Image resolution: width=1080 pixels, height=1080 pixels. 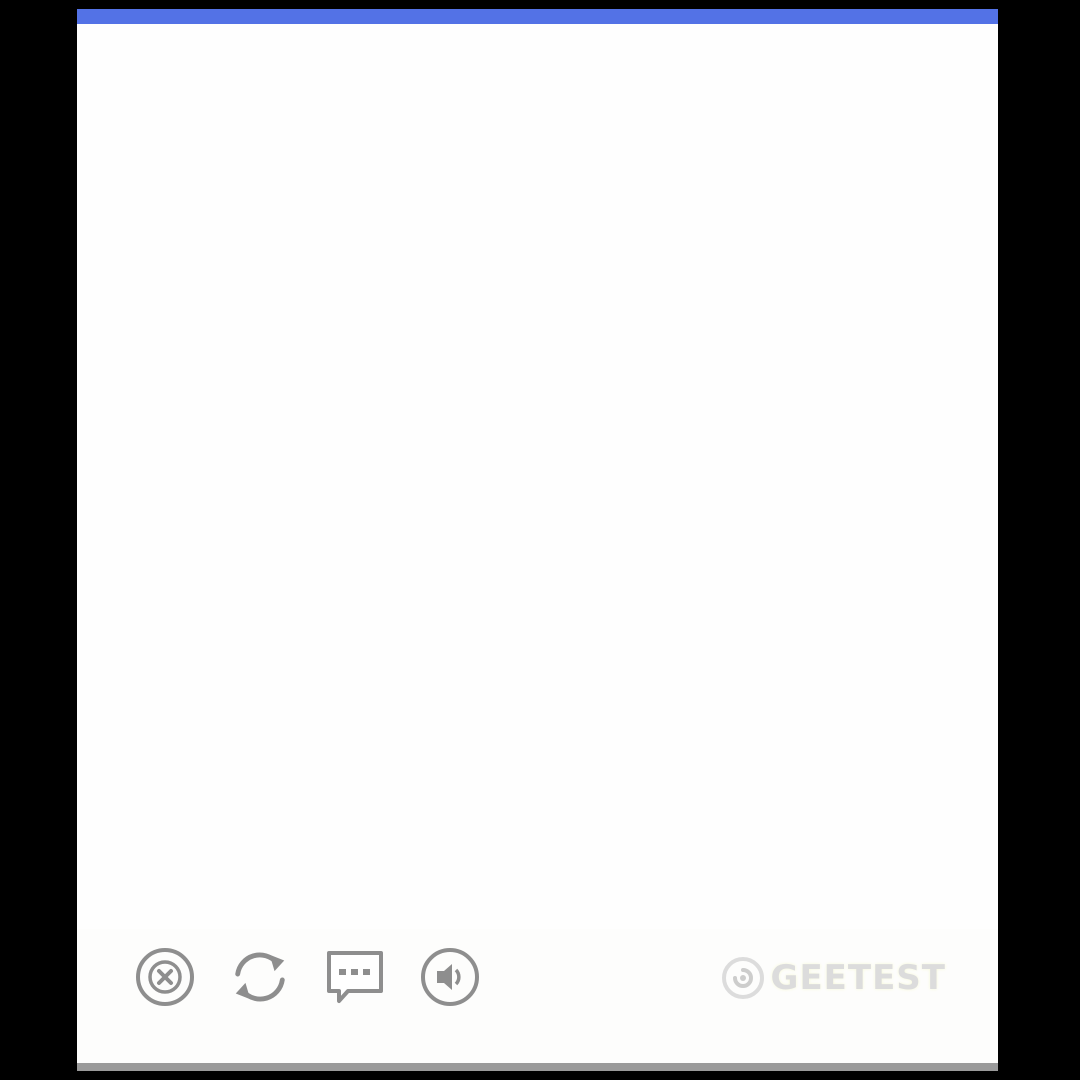 I want to click on audio-button, so click(x=450, y=977).